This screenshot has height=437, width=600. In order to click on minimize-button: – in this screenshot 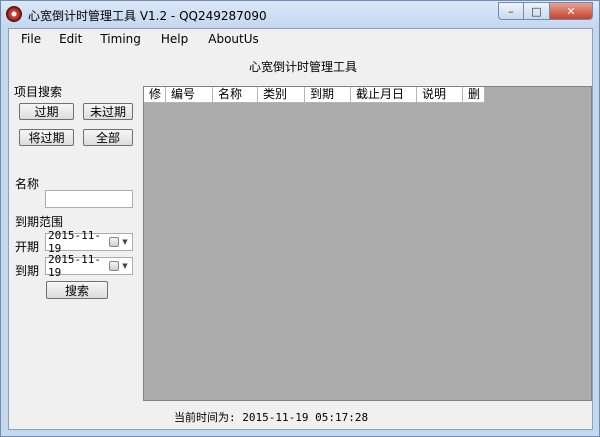, I will do `click(511, 11)`.